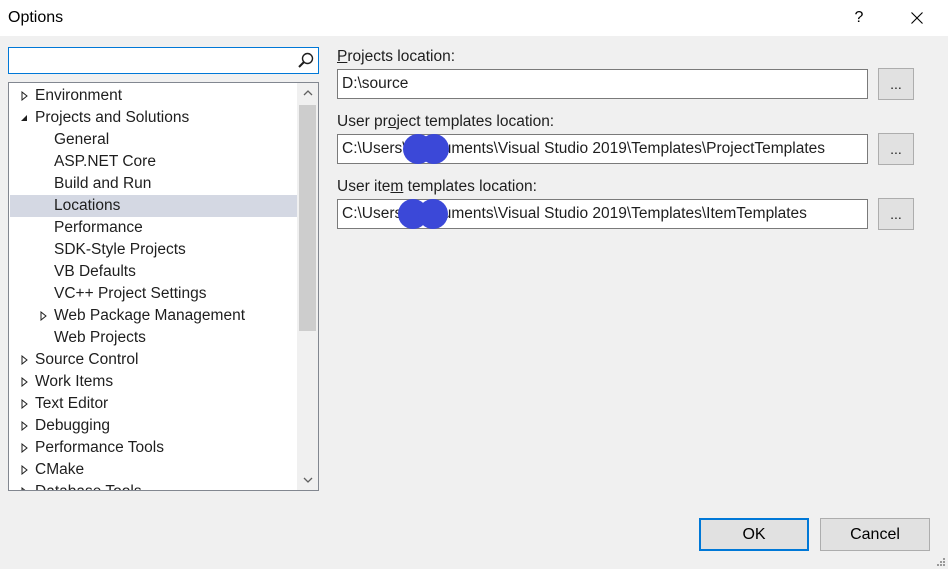 Image resolution: width=948 pixels, height=569 pixels. What do you see at coordinates (87, 205) in the screenshot?
I see `tree-item-label: Locations` at bounding box center [87, 205].